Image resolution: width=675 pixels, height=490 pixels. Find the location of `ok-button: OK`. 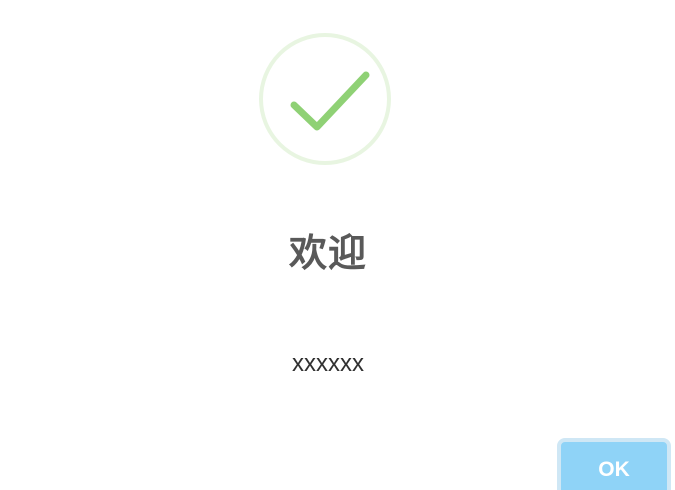

ok-button: OK is located at coordinates (614, 464).